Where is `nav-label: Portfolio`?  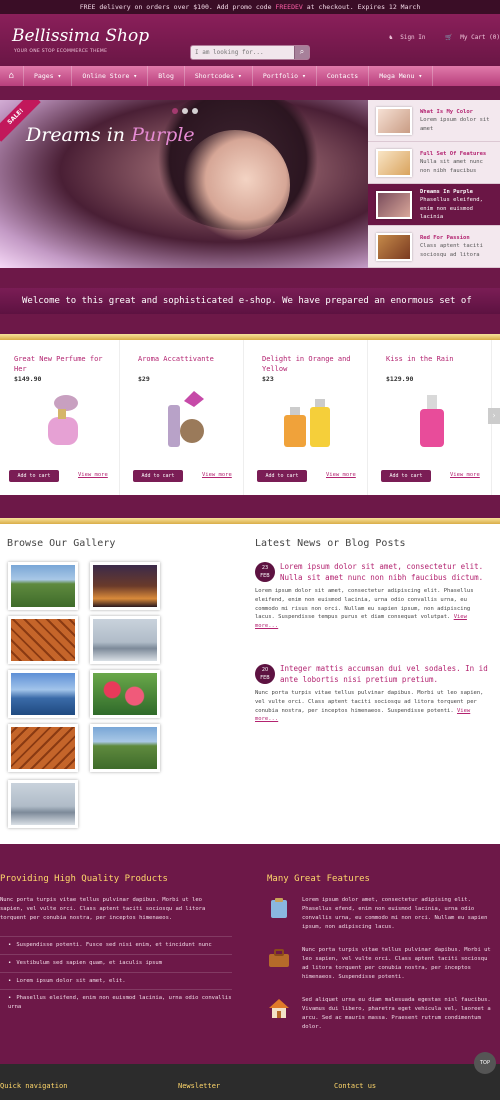
nav-label: Portfolio is located at coordinates (280, 76).